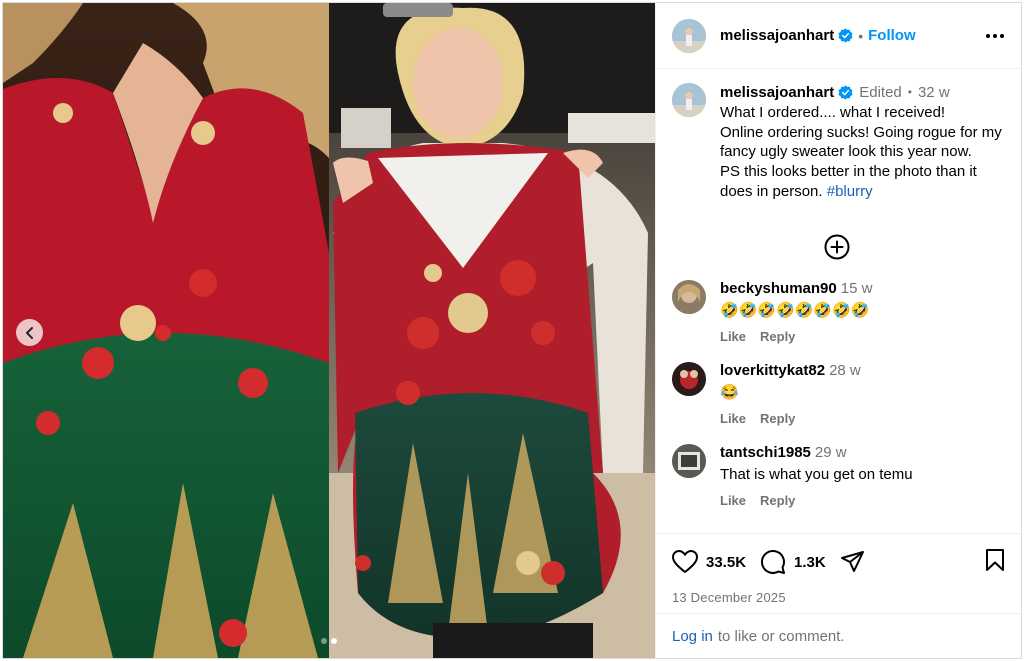  I want to click on carousel-indicator, so click(329, 641).